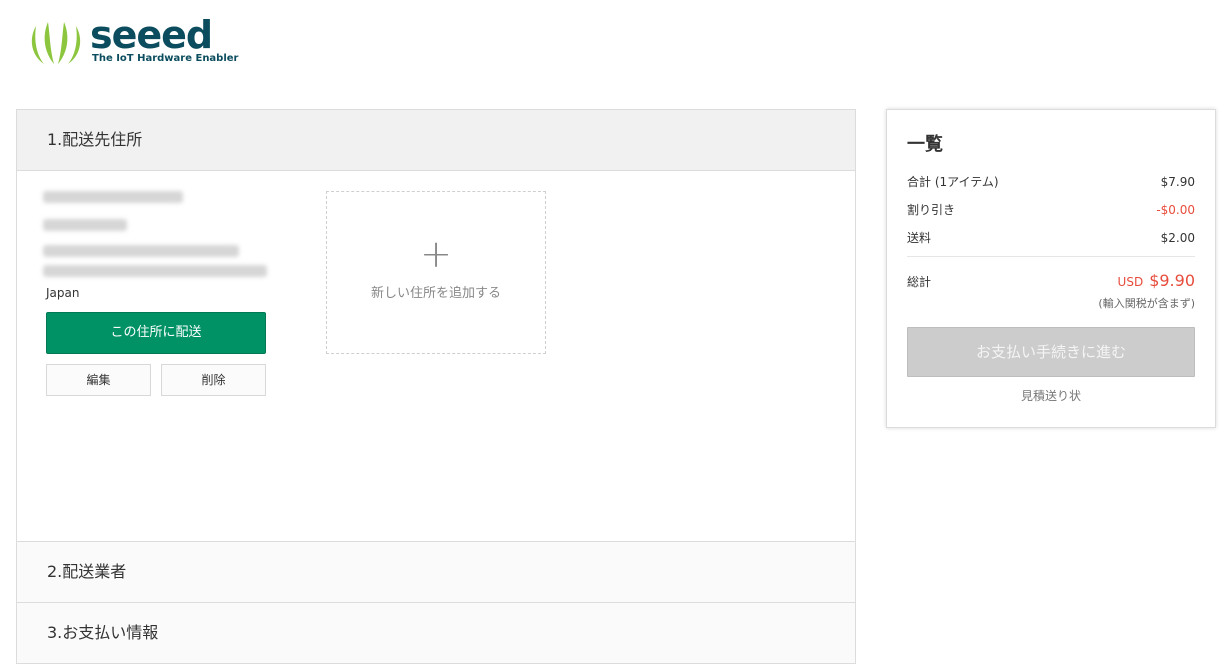  Describe the element at coordinates (435, 293) in the screenshot. I see `add-new-address-label: 新しい住所を追加する` at that location.